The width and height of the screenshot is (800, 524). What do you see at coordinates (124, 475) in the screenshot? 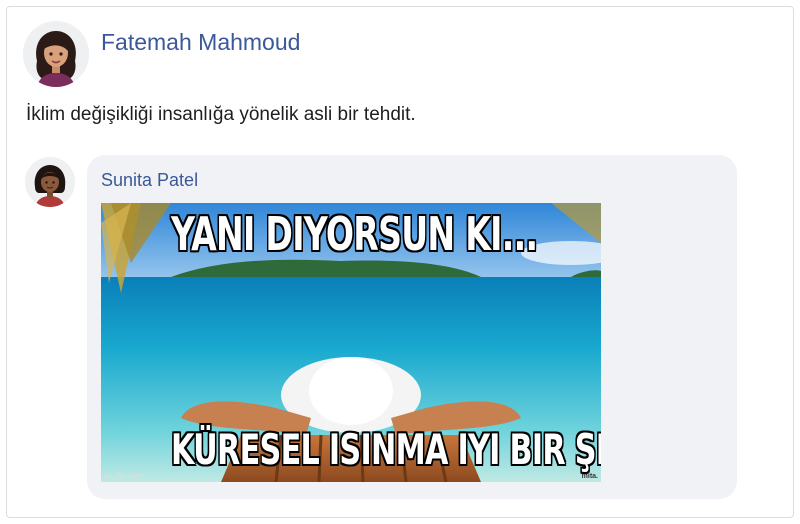
I see `meme-watermark: imgflip.com` at bounding box center [124, 475].